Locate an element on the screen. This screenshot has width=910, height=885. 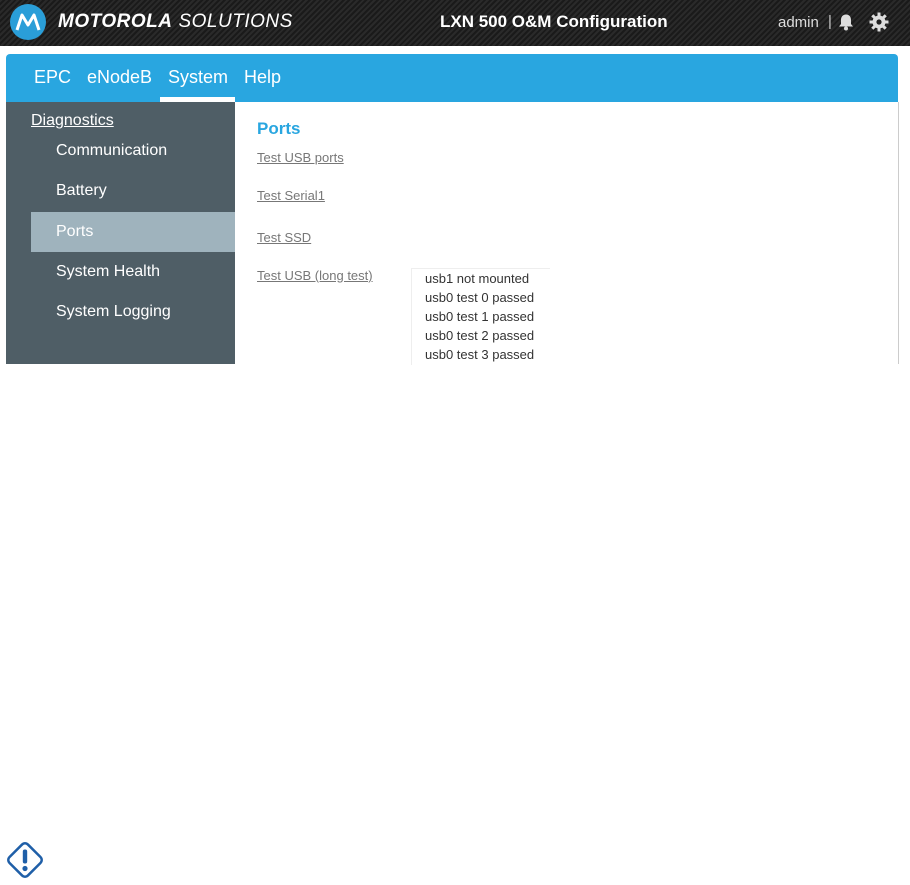
nav-epc: EPC is located at coordinates (52, 77).